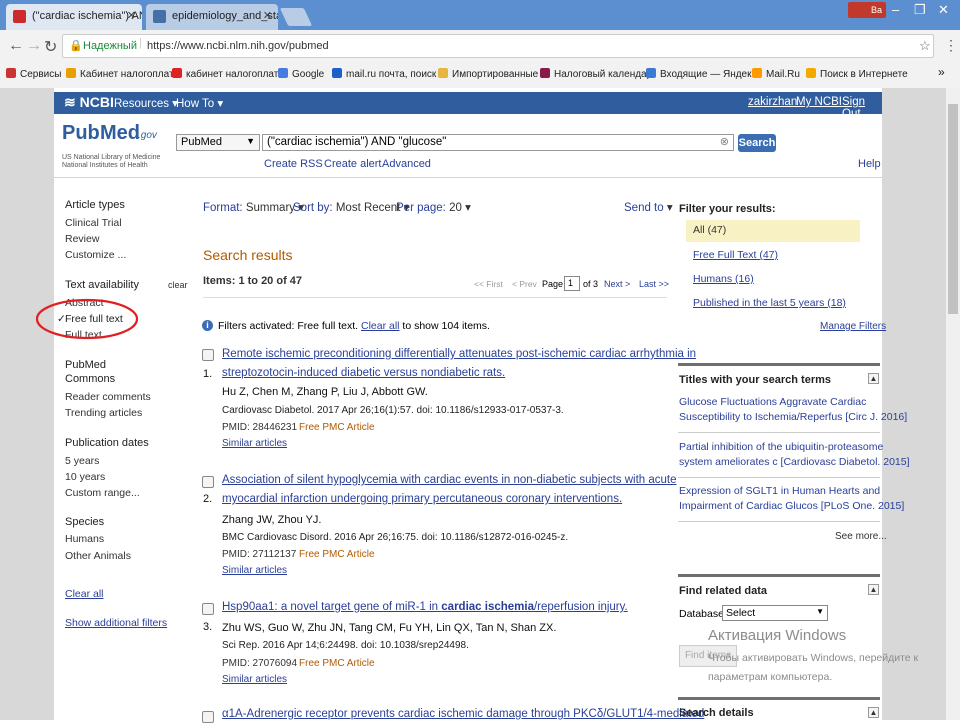  Describe the element at coordinates (301, 74) in the screenshot. I see `bookmark-item: Google` at that location.